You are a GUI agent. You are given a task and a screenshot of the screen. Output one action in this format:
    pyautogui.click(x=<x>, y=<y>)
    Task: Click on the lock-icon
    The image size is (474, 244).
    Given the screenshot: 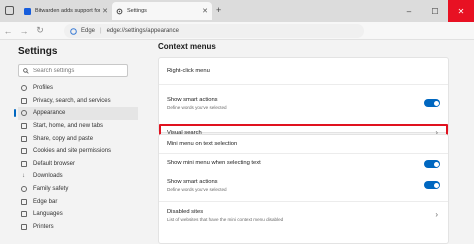 What is the action you would take?
    pyautogui.click(x=23, y=100)
    